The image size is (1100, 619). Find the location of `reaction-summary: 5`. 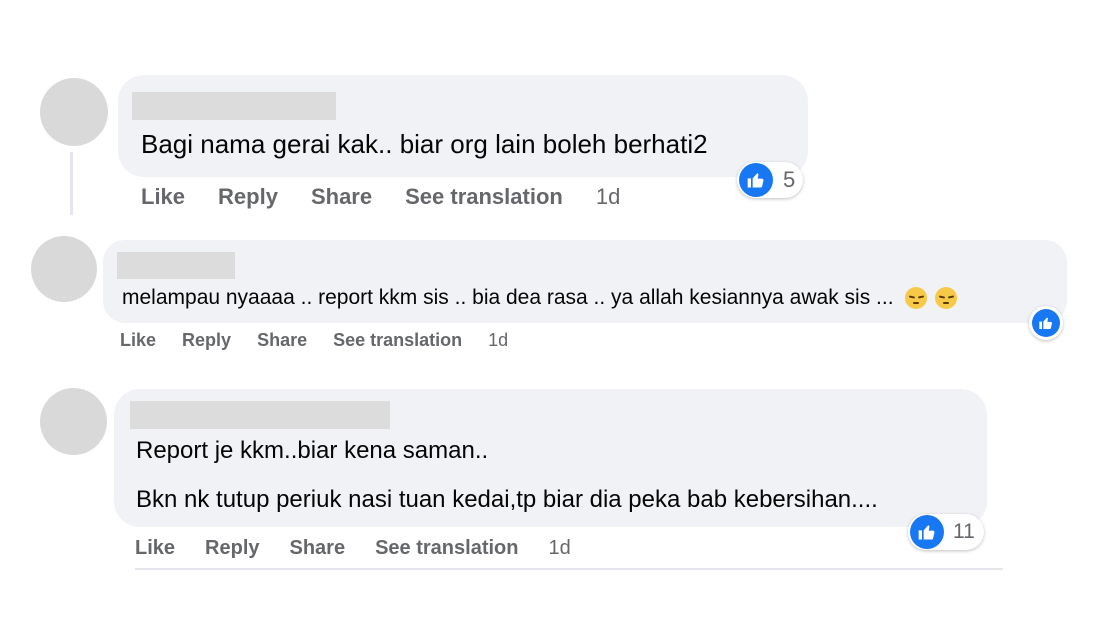

reaction-summary: 5 is located at coordinates (770, 180).